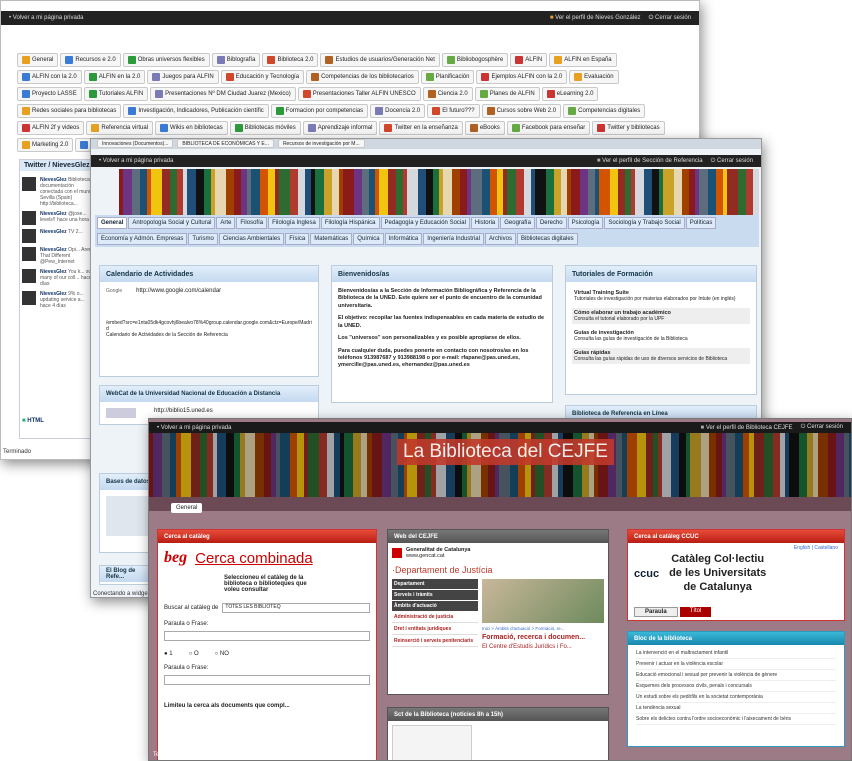  Describe the element at coordinates (297, 239) in the screenshot. I see `subject-tab-fisica: Física` at that location.